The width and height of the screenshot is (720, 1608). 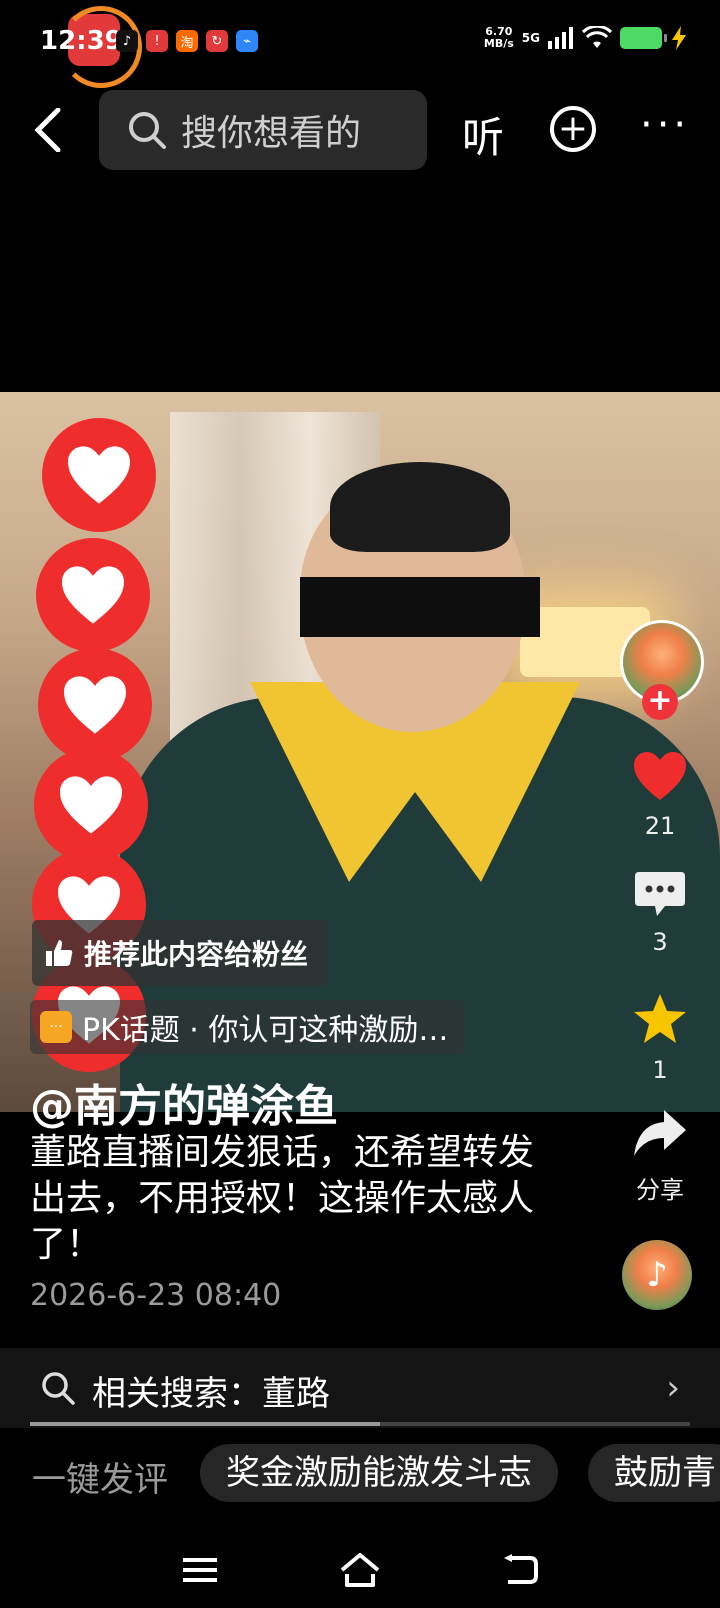 I want to click on like-button: 21, so click(x=660, y=795).